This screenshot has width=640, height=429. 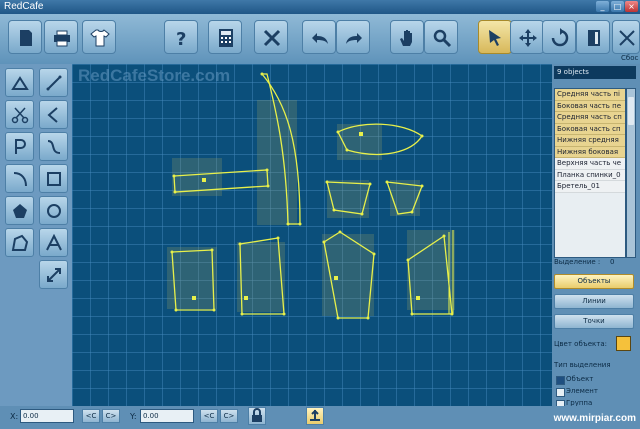 What do you see at coordinates (111, 416) in the screenshot?
I see `x-next-button: C>` at bounding box center [111, 416].